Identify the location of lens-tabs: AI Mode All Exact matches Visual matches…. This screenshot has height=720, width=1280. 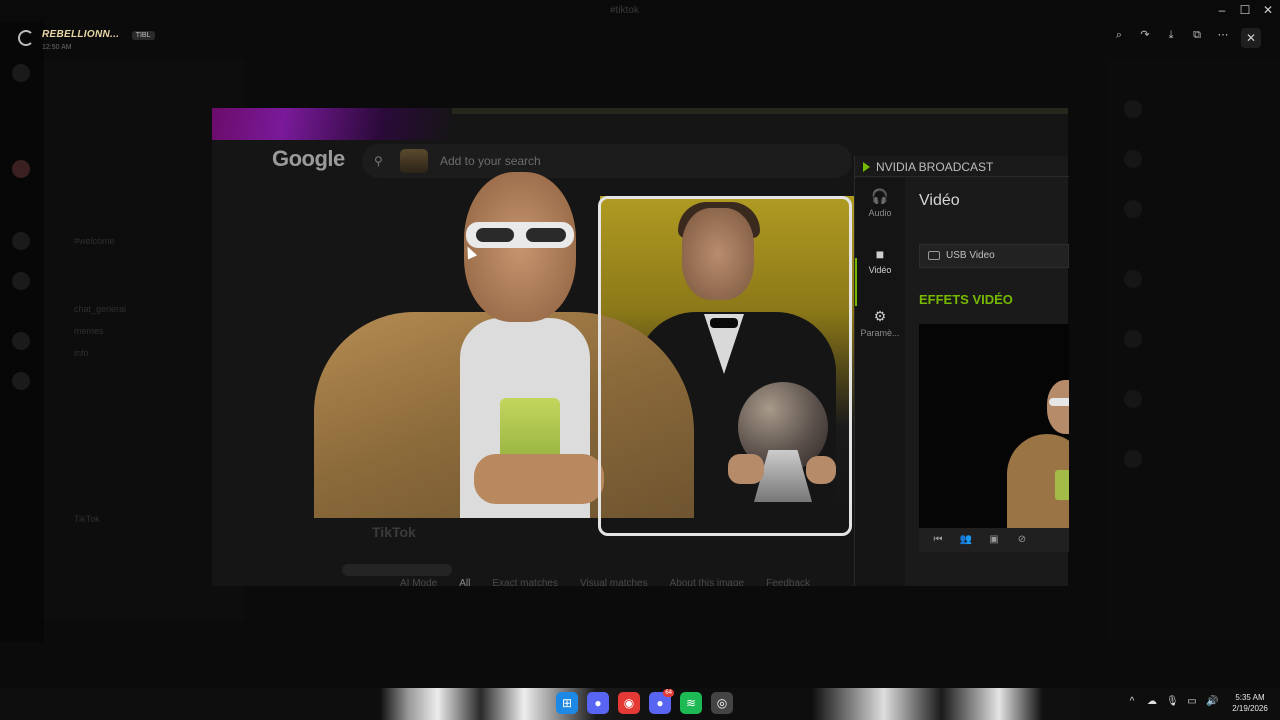
(605, 582).